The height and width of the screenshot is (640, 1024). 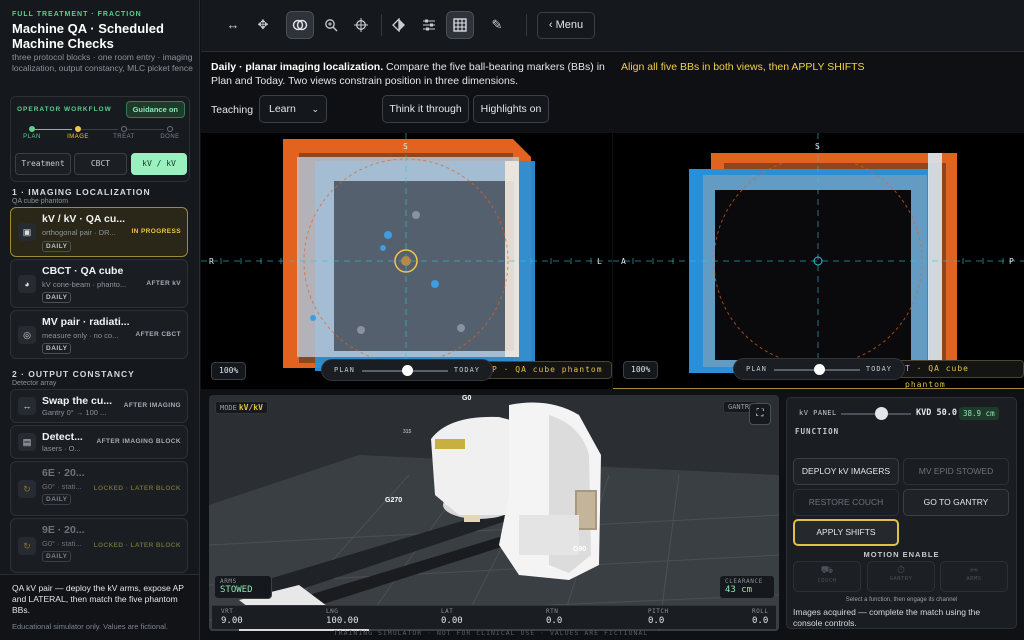 I want to click on zoom-icon, so click(x=331, y=25).